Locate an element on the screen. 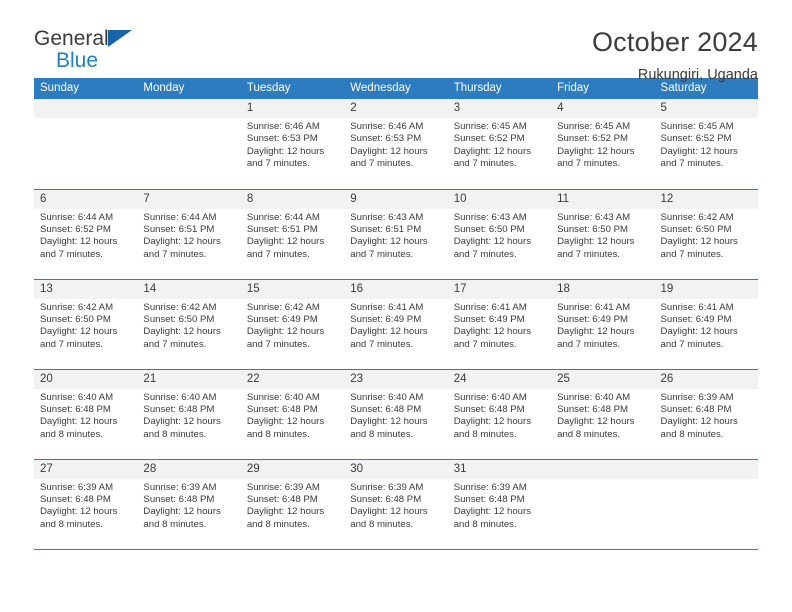 The image size is (792, 612). day-number is located at coordinates (86, 108).